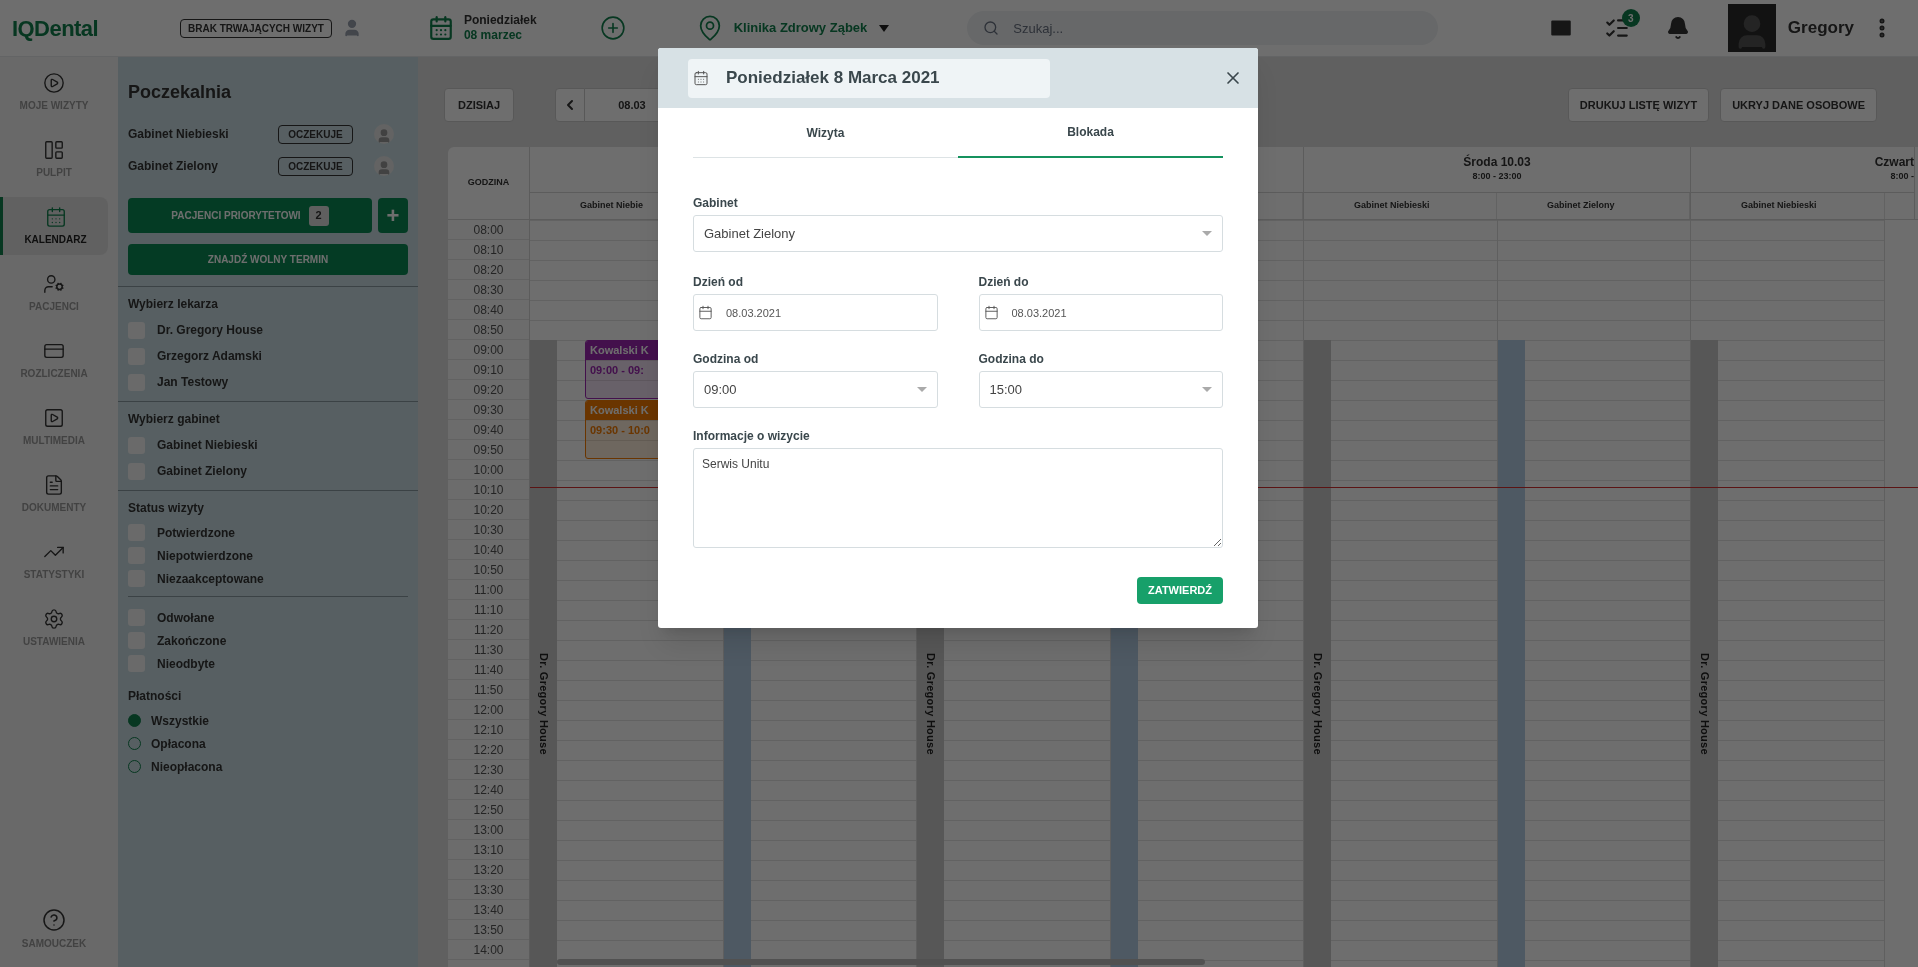 This screenshot has width=1918, height=967. What do you see at coordinates (811, 28) in the screenshot?
I see `clinic-dropdown: Klinika Zdrowy Ząbek` at bounding box center [811, 28].